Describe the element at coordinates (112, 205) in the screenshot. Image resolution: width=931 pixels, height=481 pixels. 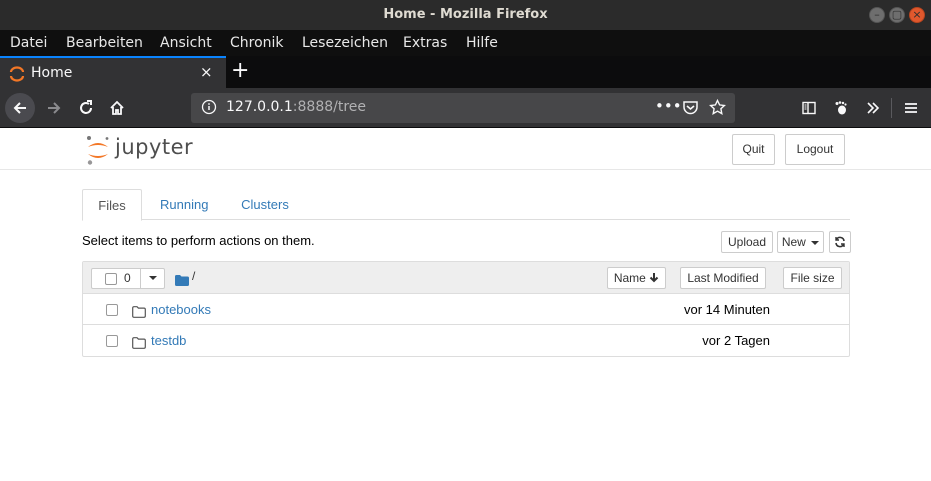
I see `tab-files: Files` at that location.